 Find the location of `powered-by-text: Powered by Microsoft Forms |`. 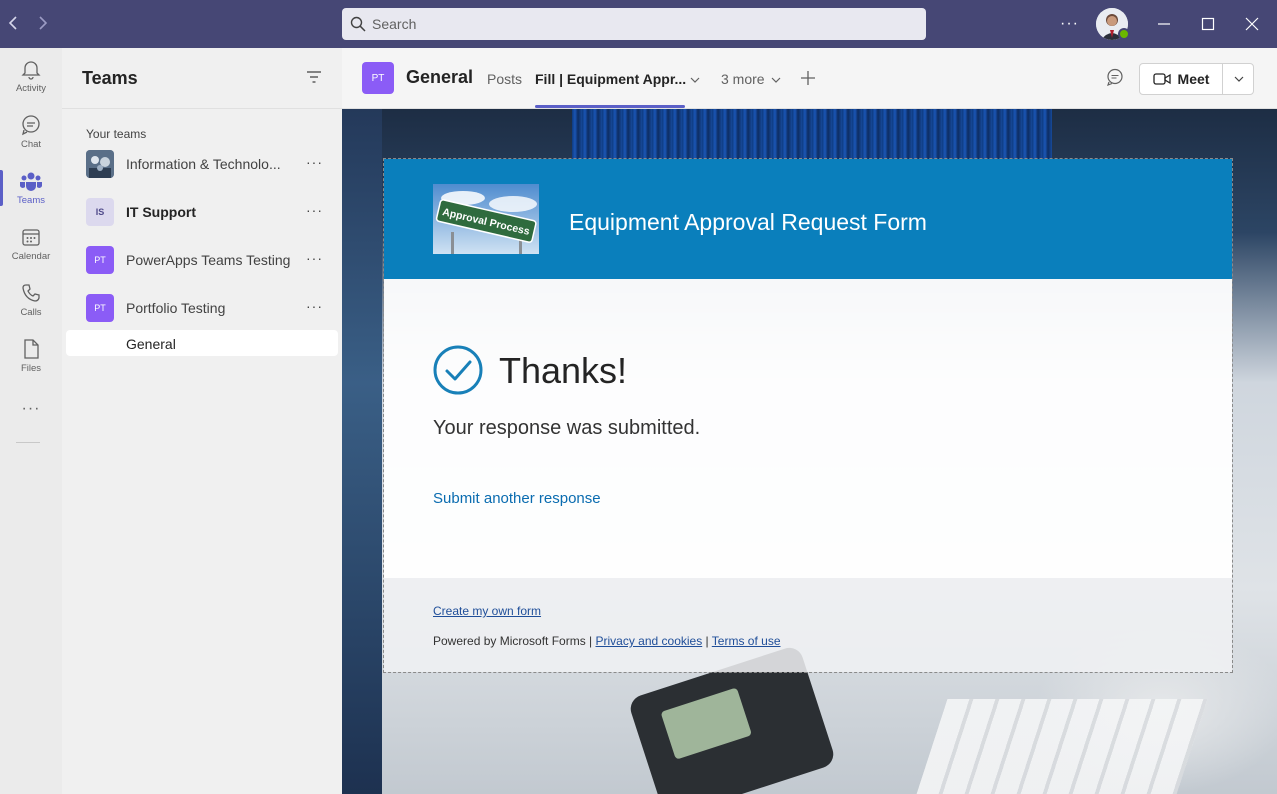

powered-by-text: Powered by Microsoft Forms | is located at coordinates (514, 641).